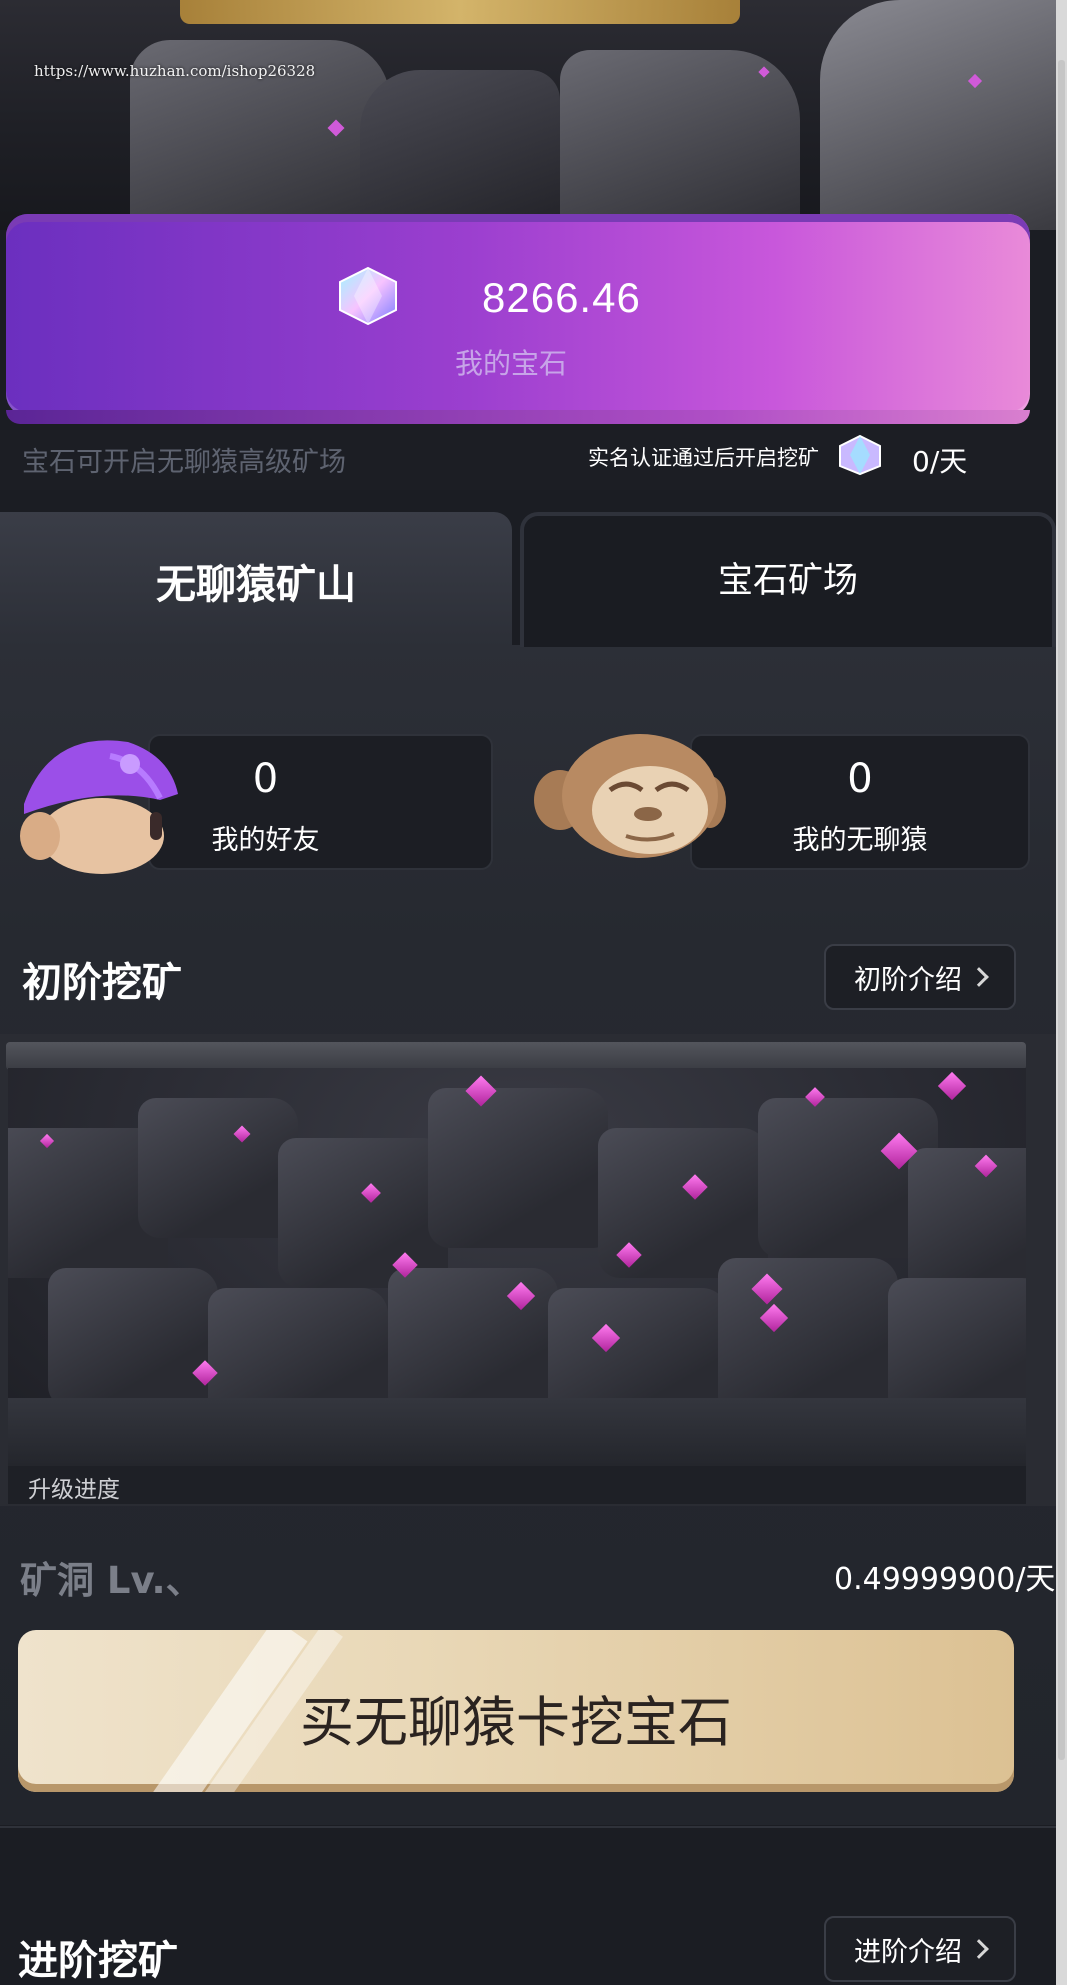  Describe the element at coordinates (102, 983) in the screenshot. I see `basic-mining-title: 初阶挖矿` at that location.